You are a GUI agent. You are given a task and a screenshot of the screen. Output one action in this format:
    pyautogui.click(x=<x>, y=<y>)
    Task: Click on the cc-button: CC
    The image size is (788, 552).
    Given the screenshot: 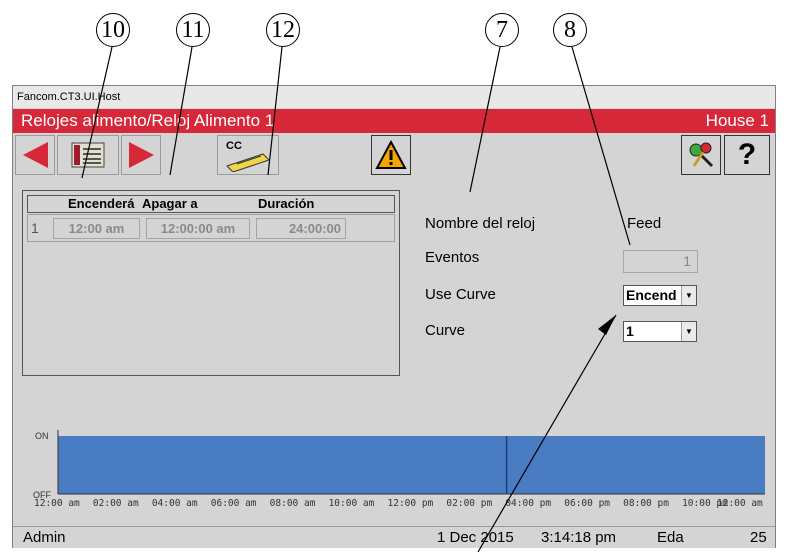 What is the action you would take?
    pyautogui.click(x=248, y=155)
    